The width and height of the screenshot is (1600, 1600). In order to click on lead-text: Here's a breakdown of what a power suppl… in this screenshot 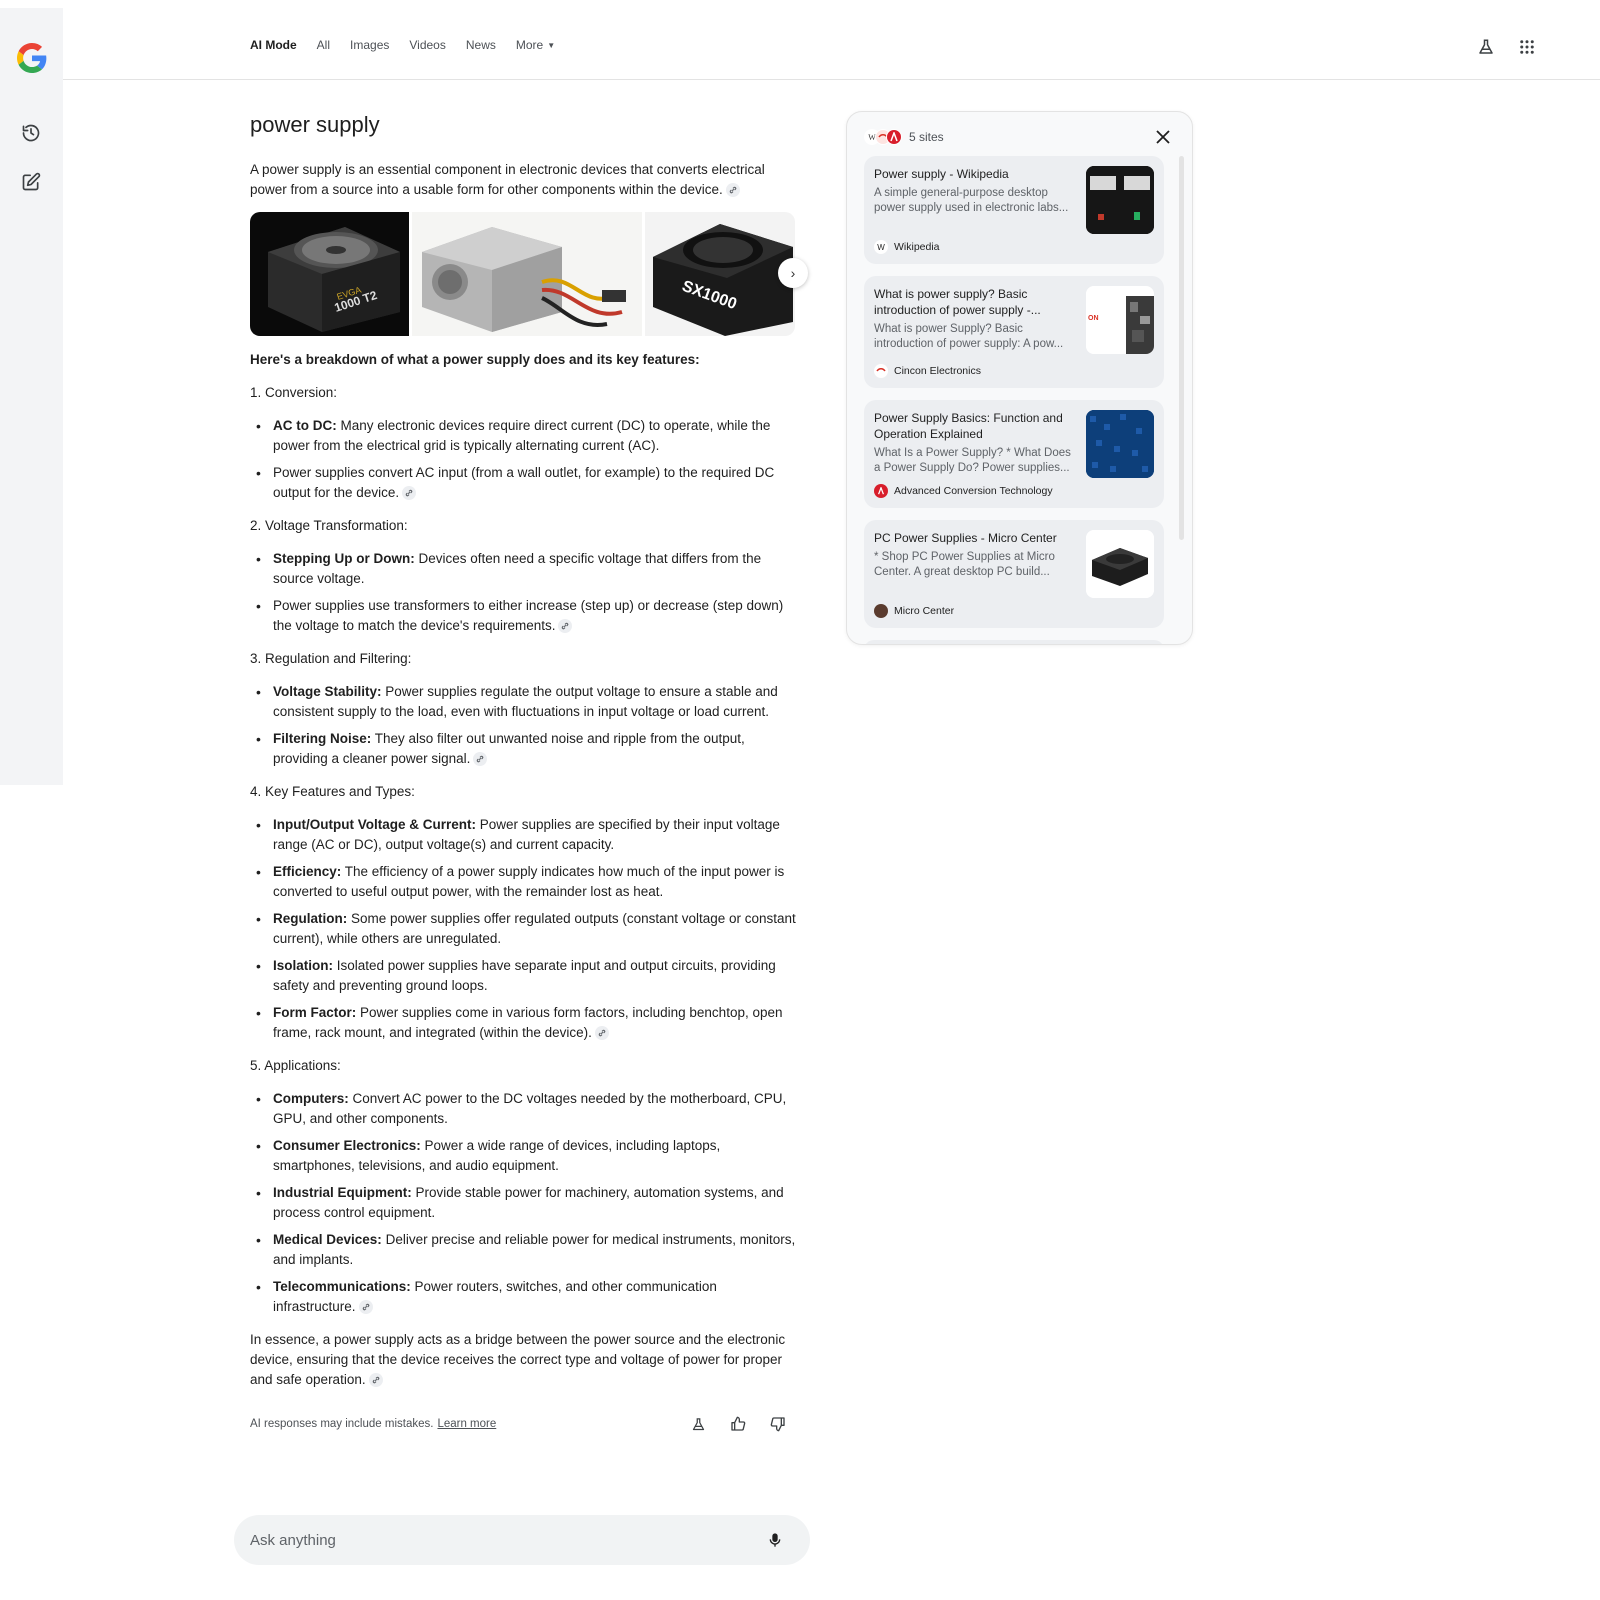, I will do `click(475, 359)`.